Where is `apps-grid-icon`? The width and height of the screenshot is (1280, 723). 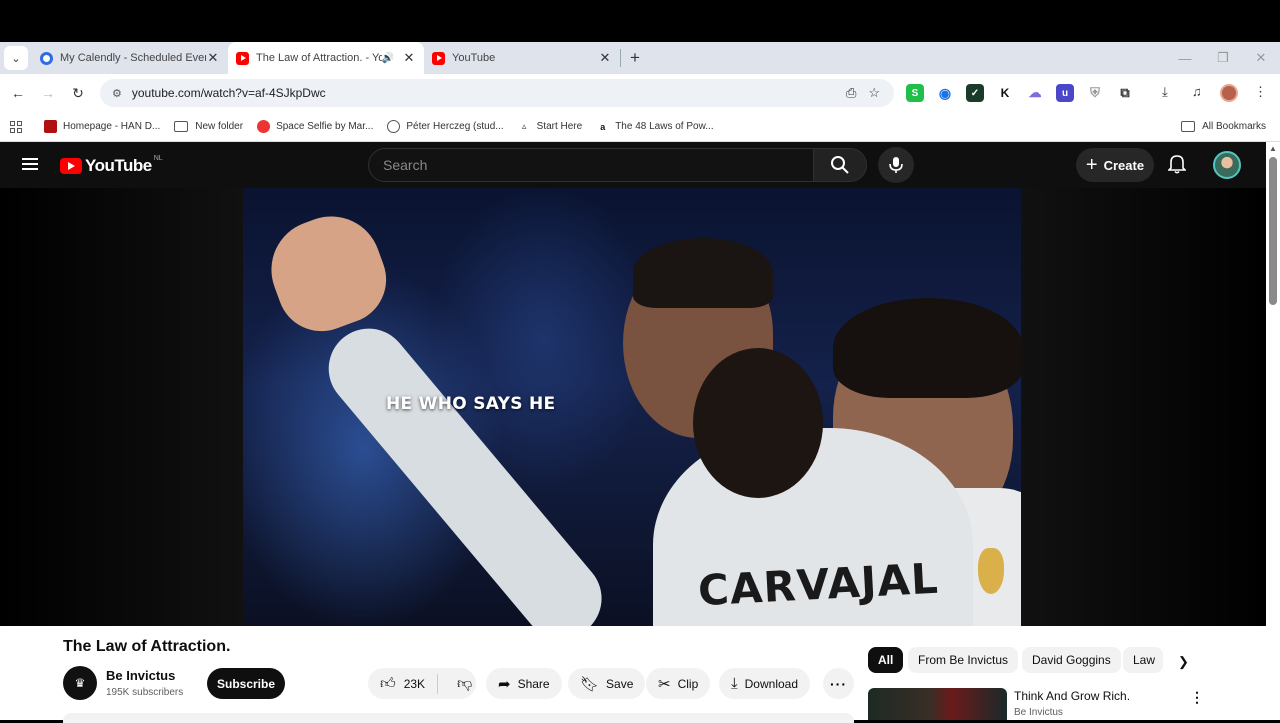 apps-grid-icon is located at coordinates (16, 126).